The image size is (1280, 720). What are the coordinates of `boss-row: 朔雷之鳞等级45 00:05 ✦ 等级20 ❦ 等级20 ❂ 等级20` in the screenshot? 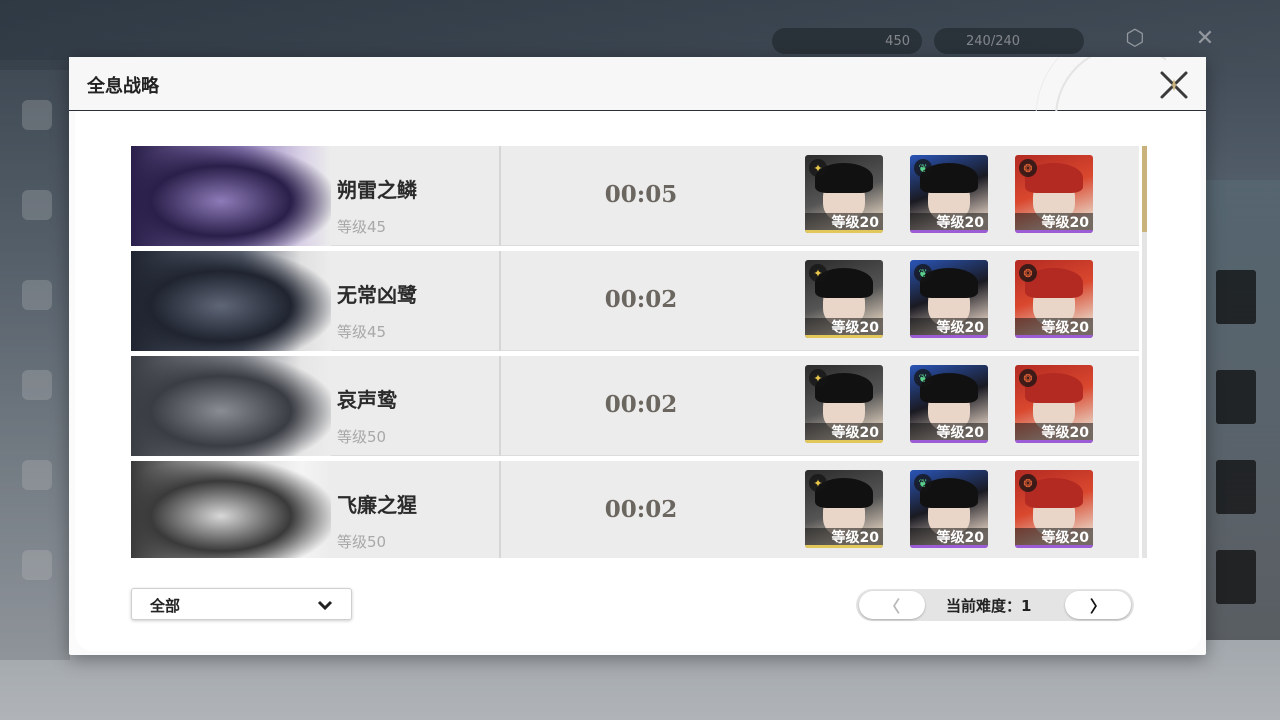 It's located at (635, 196).